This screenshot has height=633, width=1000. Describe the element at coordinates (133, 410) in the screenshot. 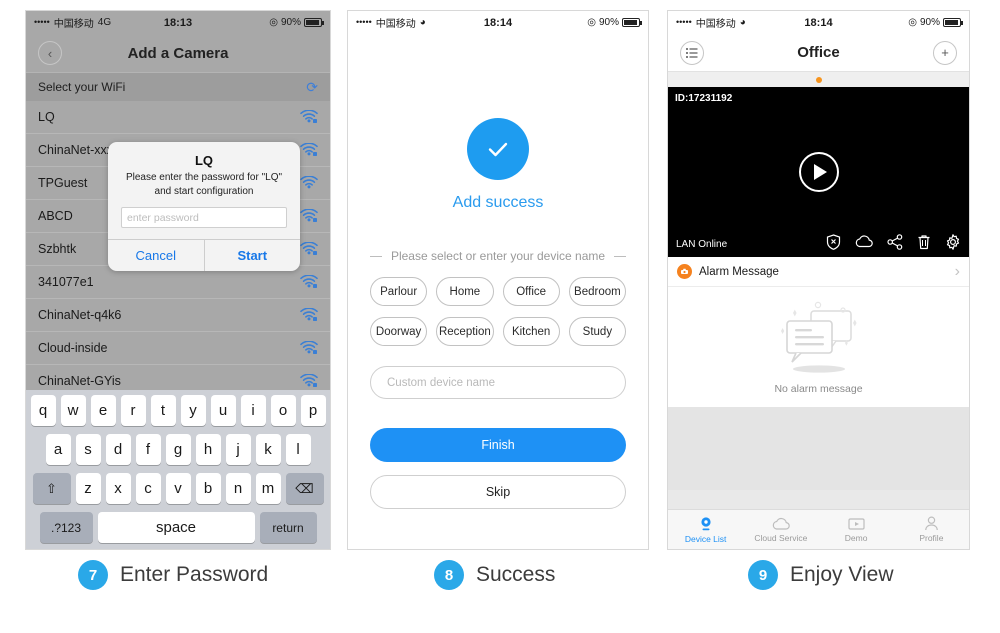

I see `key-r: r` at that location.